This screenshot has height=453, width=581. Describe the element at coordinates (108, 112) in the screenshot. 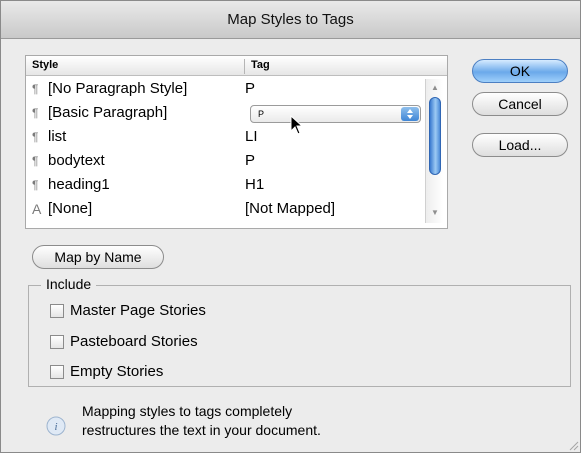

I see `style-name: [Basic Paragraph]` at that location.